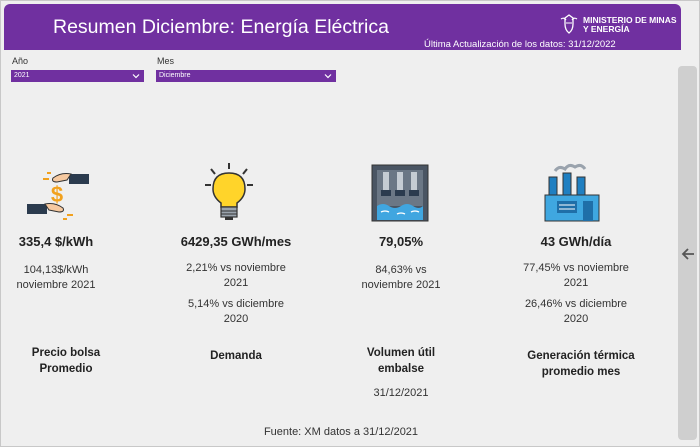  I want to click on kpi-value: 79,05%, so click(401, 241).